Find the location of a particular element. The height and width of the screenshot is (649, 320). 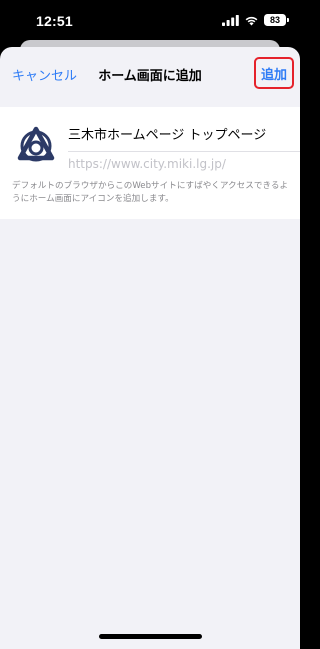

status-bar: 12:51 83 is located at coordinates (150, 21).